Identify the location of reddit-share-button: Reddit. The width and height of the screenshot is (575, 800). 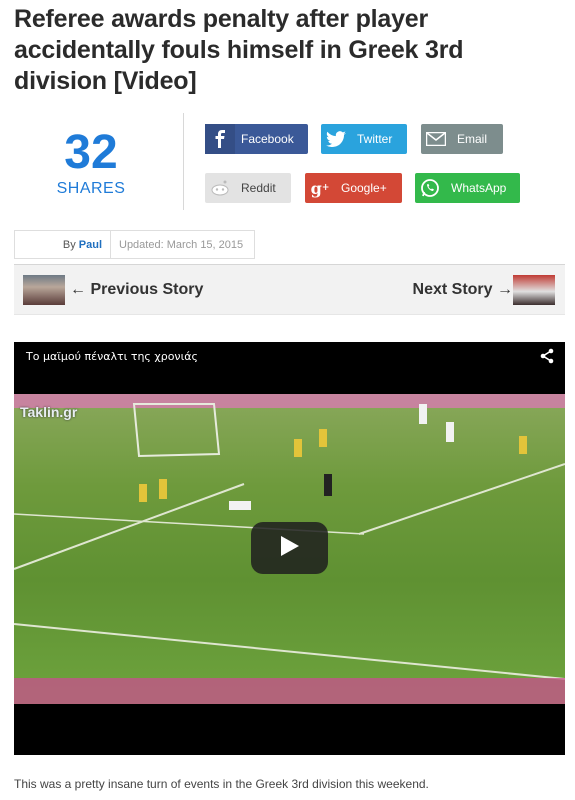
(248, 188).